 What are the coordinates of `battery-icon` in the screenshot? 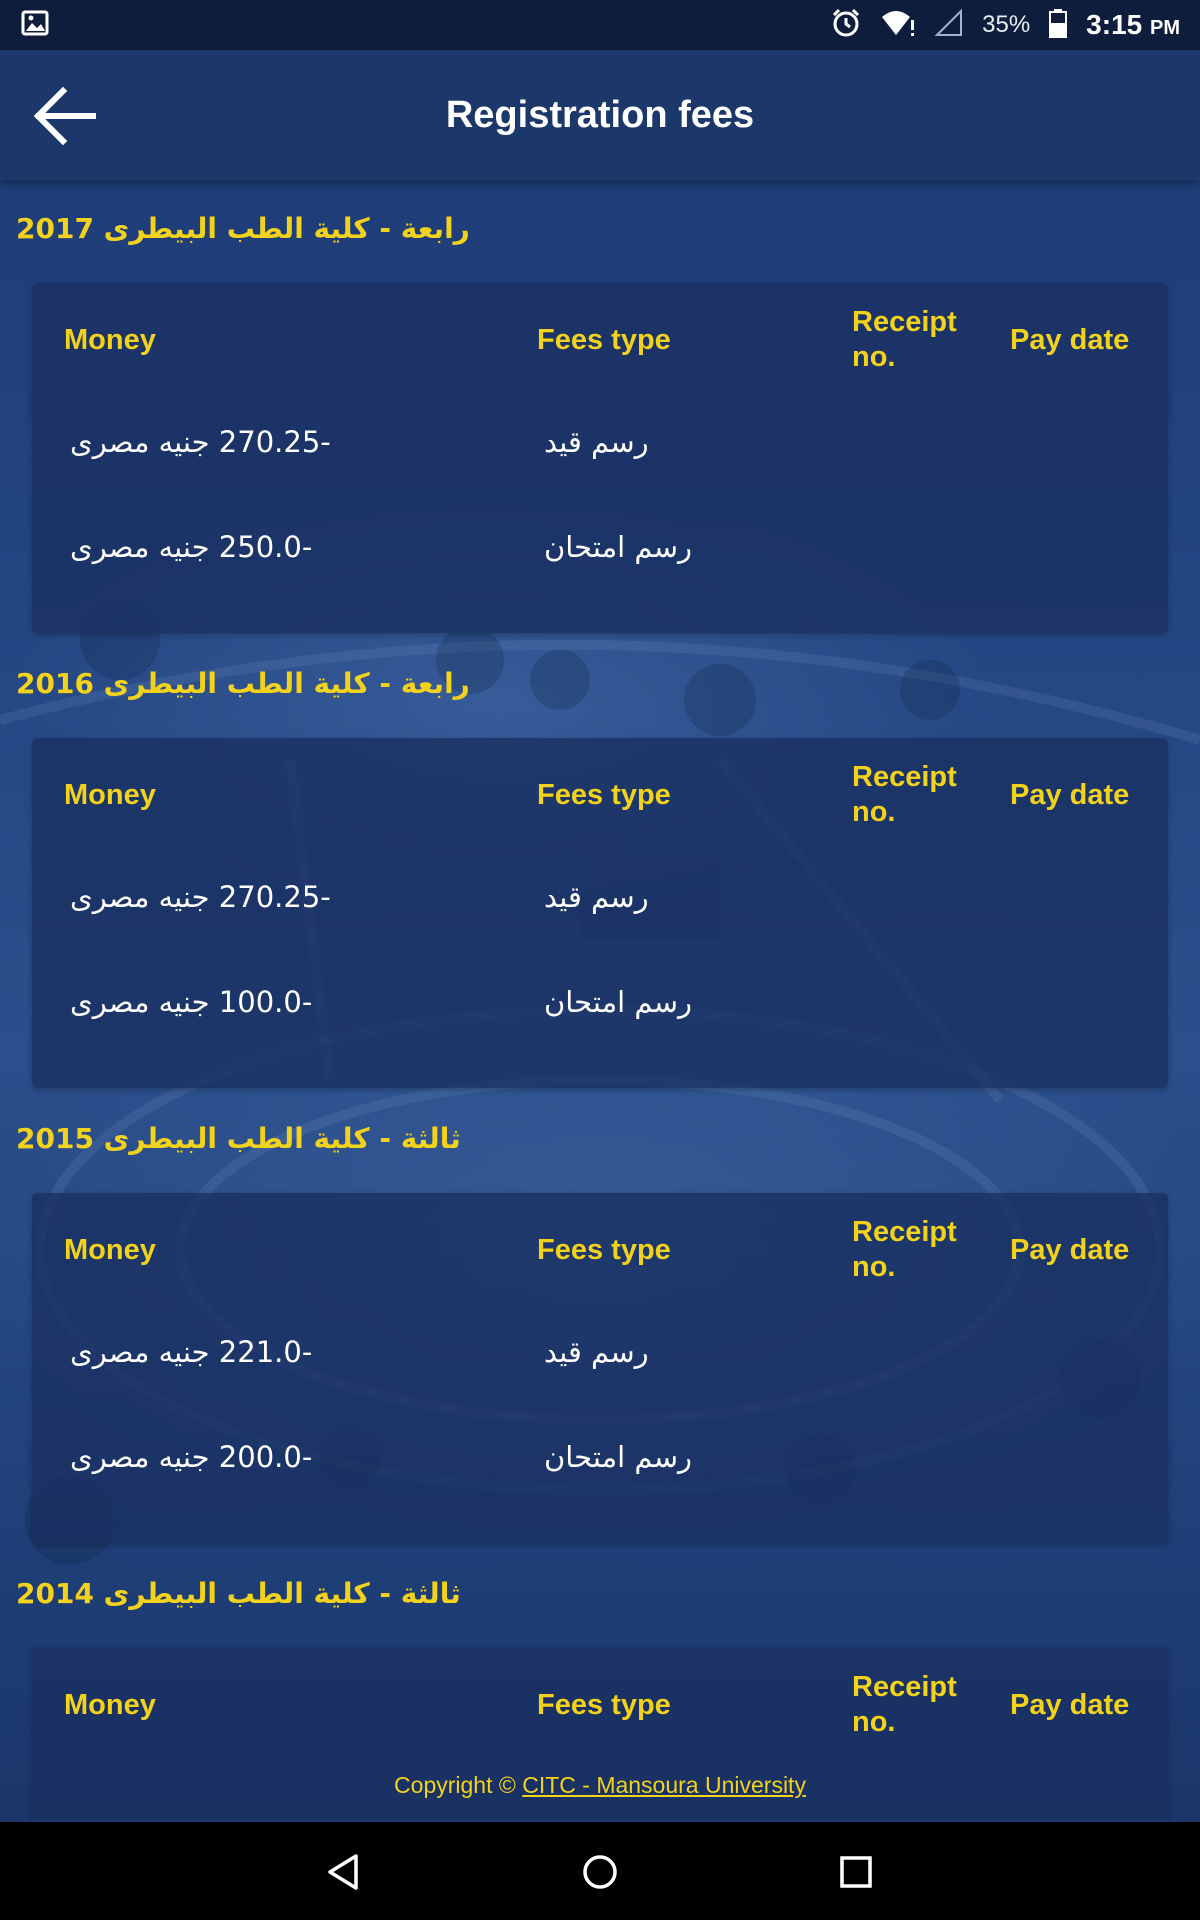 It's located at (1058, 25).